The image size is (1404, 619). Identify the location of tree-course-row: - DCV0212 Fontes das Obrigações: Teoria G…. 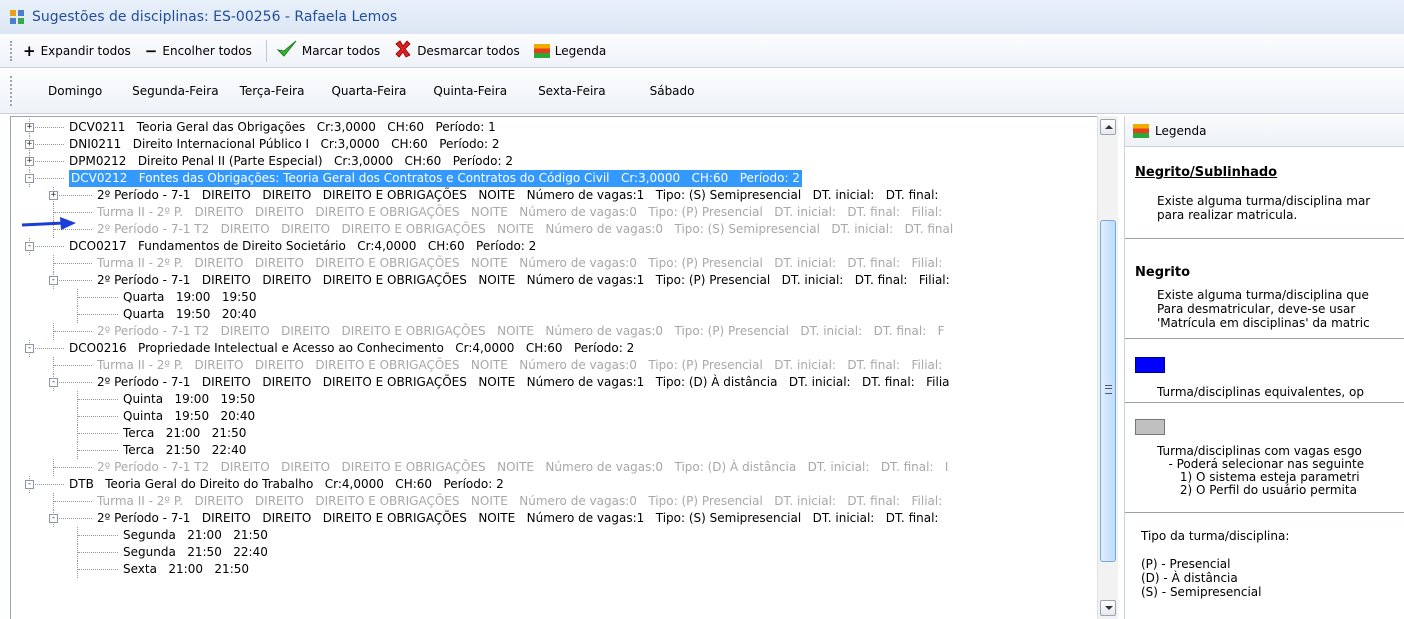
(556, 178).